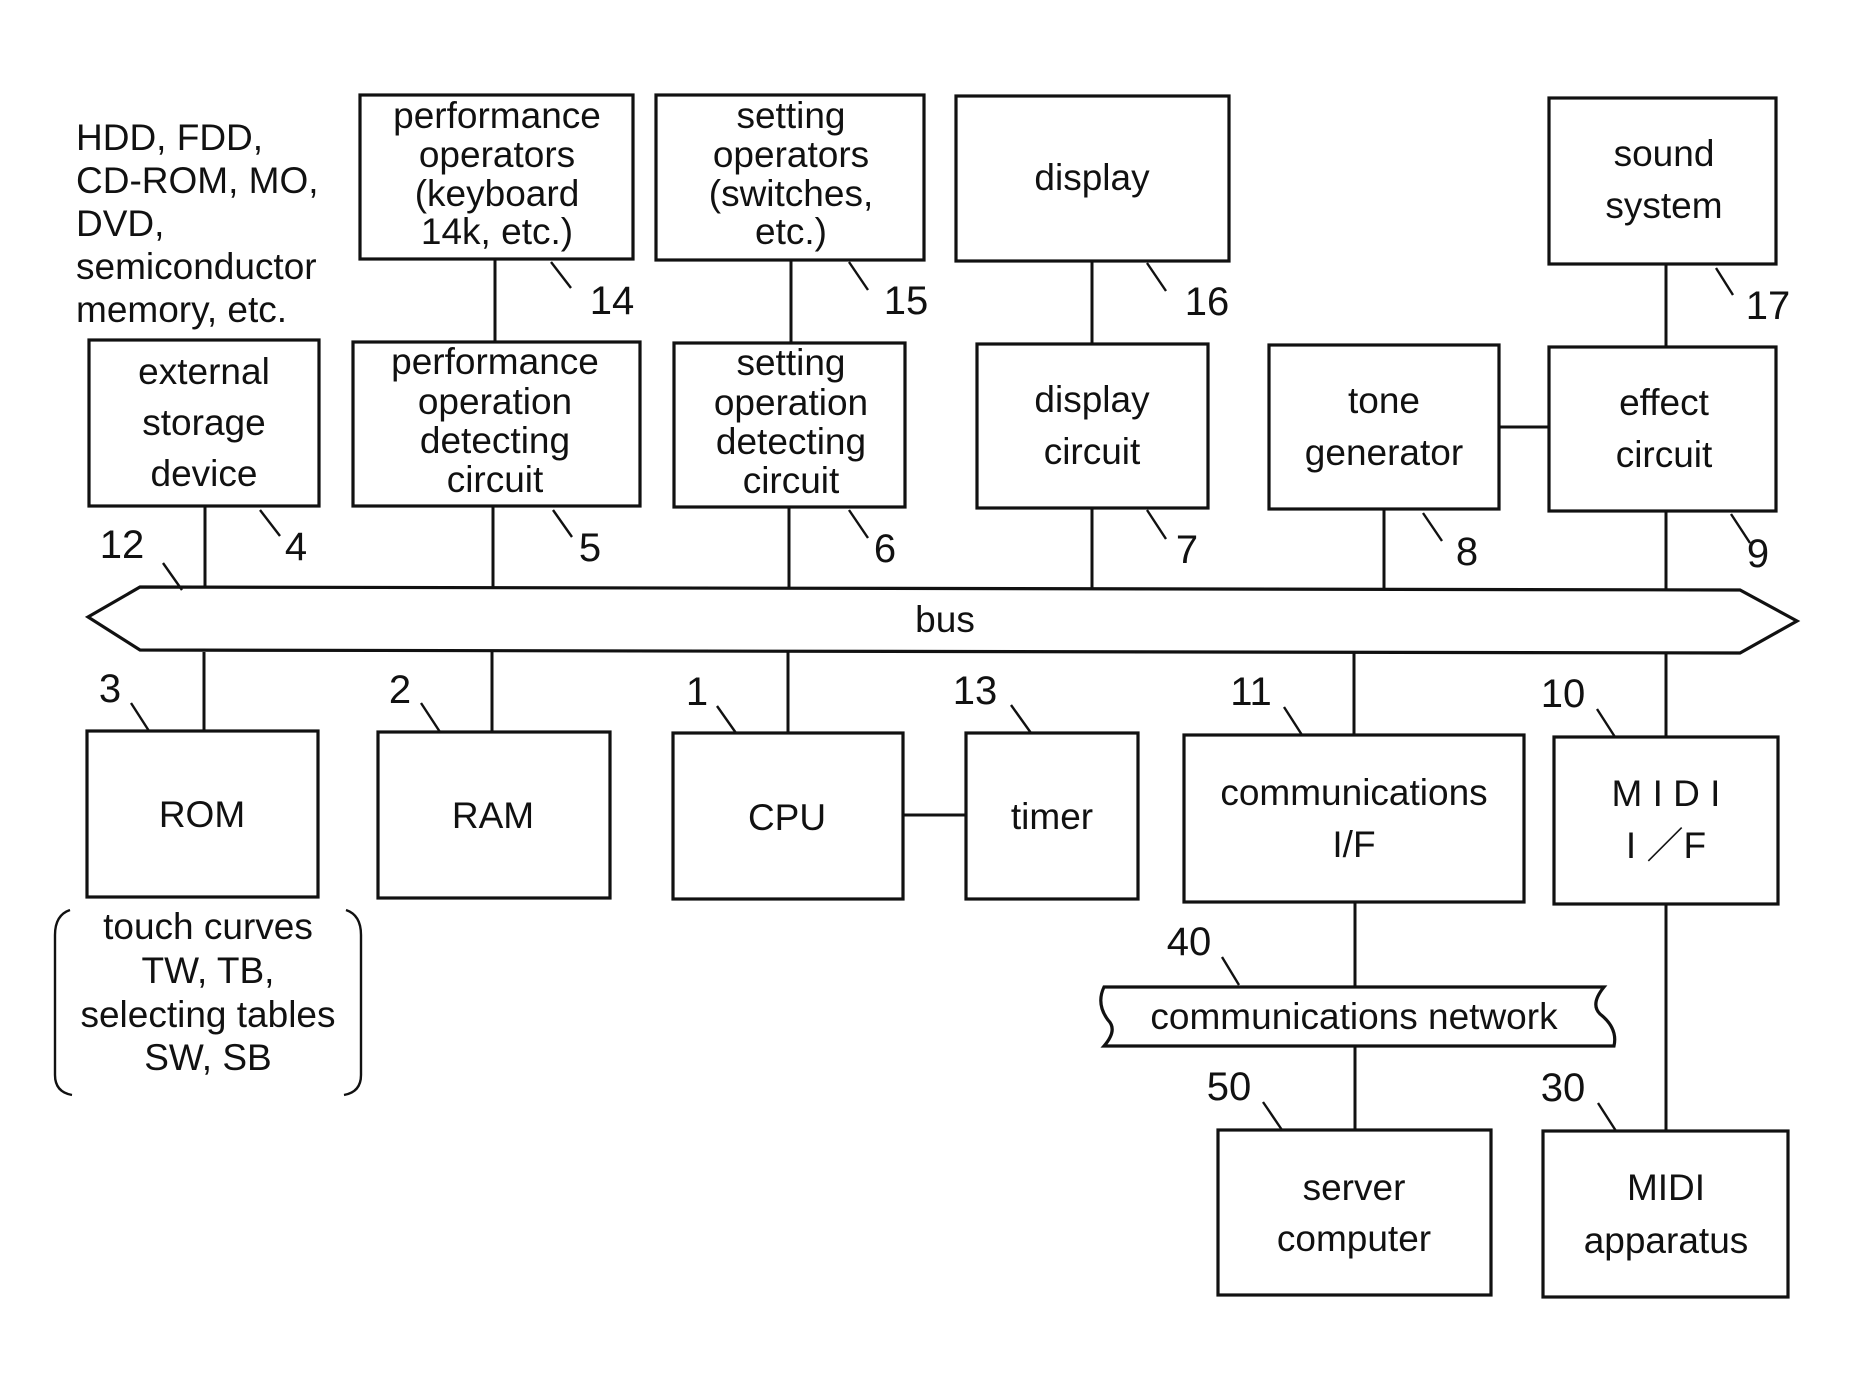 The height and width of the screenshot is (1393, 1867). Describe the element at coordinates (1354, 818) in the screenshot. I see `comm-if-box` at that location.